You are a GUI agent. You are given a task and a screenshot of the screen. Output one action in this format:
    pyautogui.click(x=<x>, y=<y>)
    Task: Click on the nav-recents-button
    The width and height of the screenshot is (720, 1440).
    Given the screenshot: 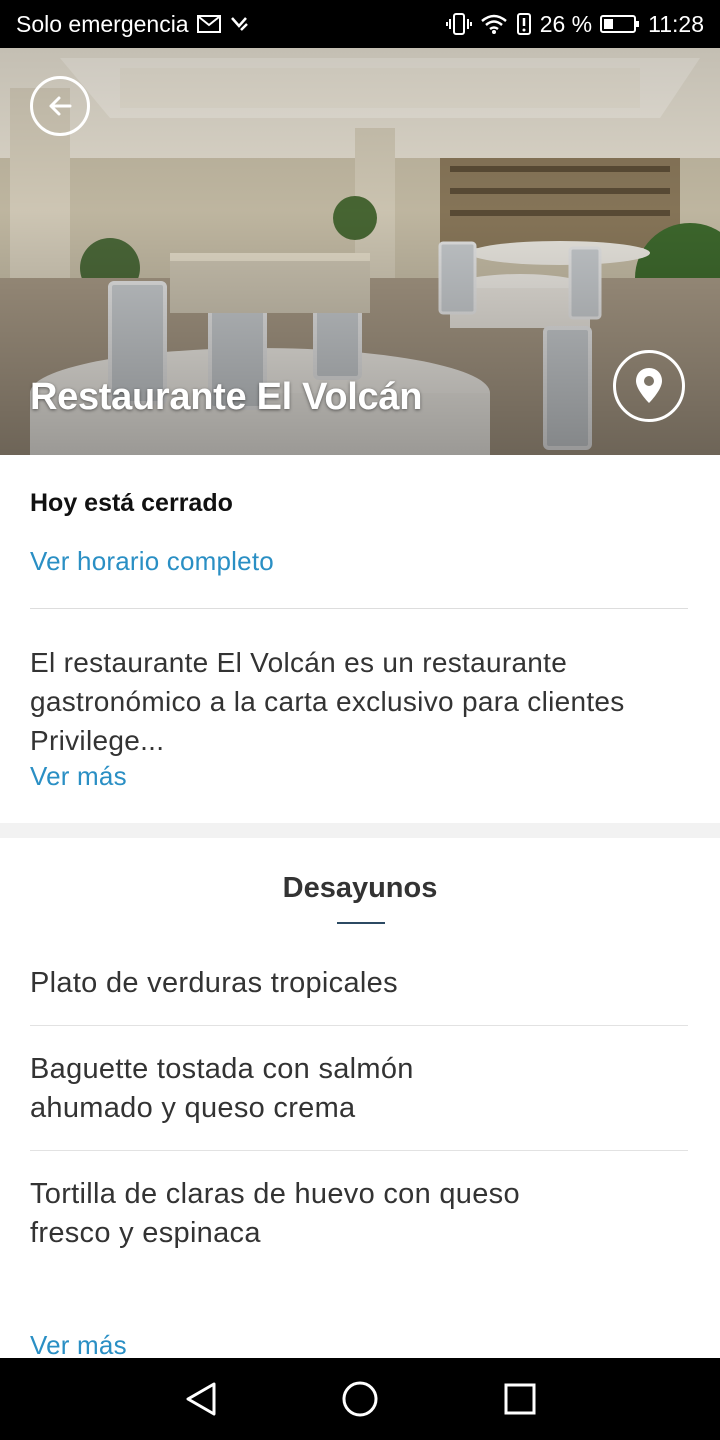 What is the action you would take?
    pyautogui.click(x=520, y=1399)
    